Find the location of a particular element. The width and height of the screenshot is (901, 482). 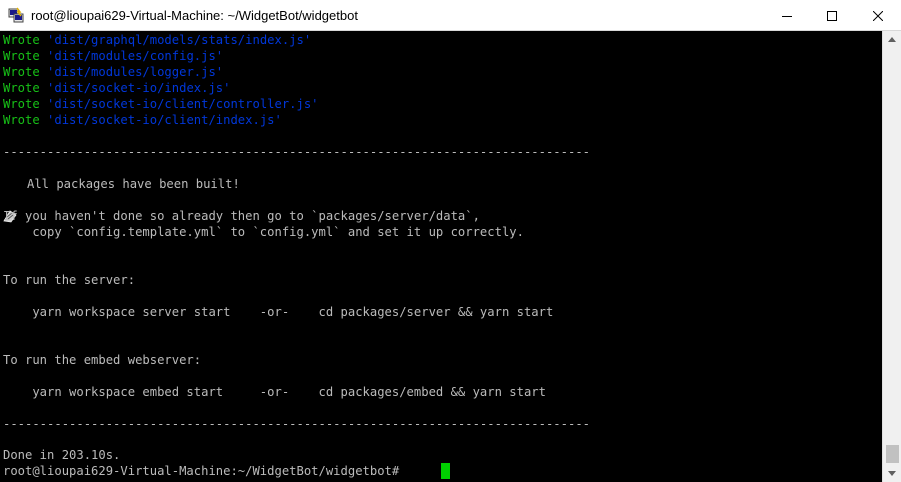

close-icon is located at coordinates (878, 15).